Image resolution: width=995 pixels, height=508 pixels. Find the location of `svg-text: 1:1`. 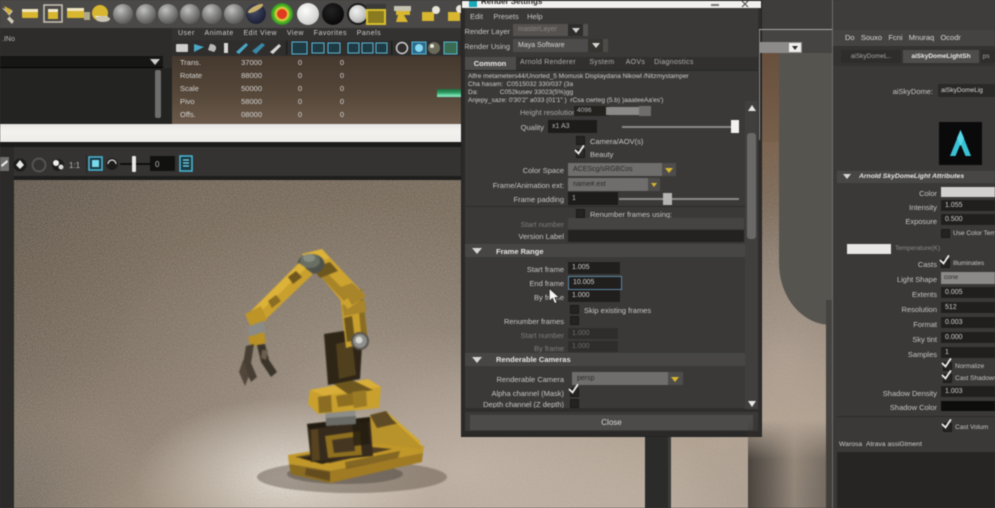

svg-text: 1:1 is located at coordinates (75, 165).